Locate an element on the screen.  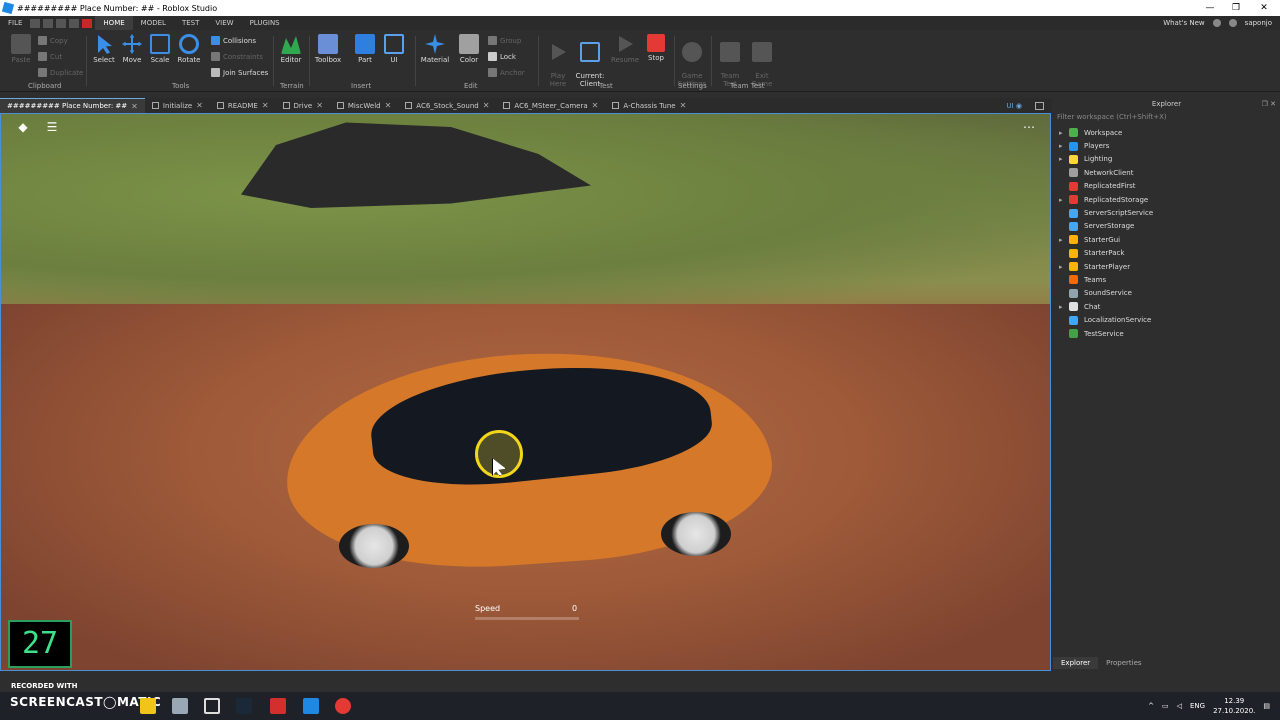
maximize-viewport-icon is located at coordinates (1039, 105).